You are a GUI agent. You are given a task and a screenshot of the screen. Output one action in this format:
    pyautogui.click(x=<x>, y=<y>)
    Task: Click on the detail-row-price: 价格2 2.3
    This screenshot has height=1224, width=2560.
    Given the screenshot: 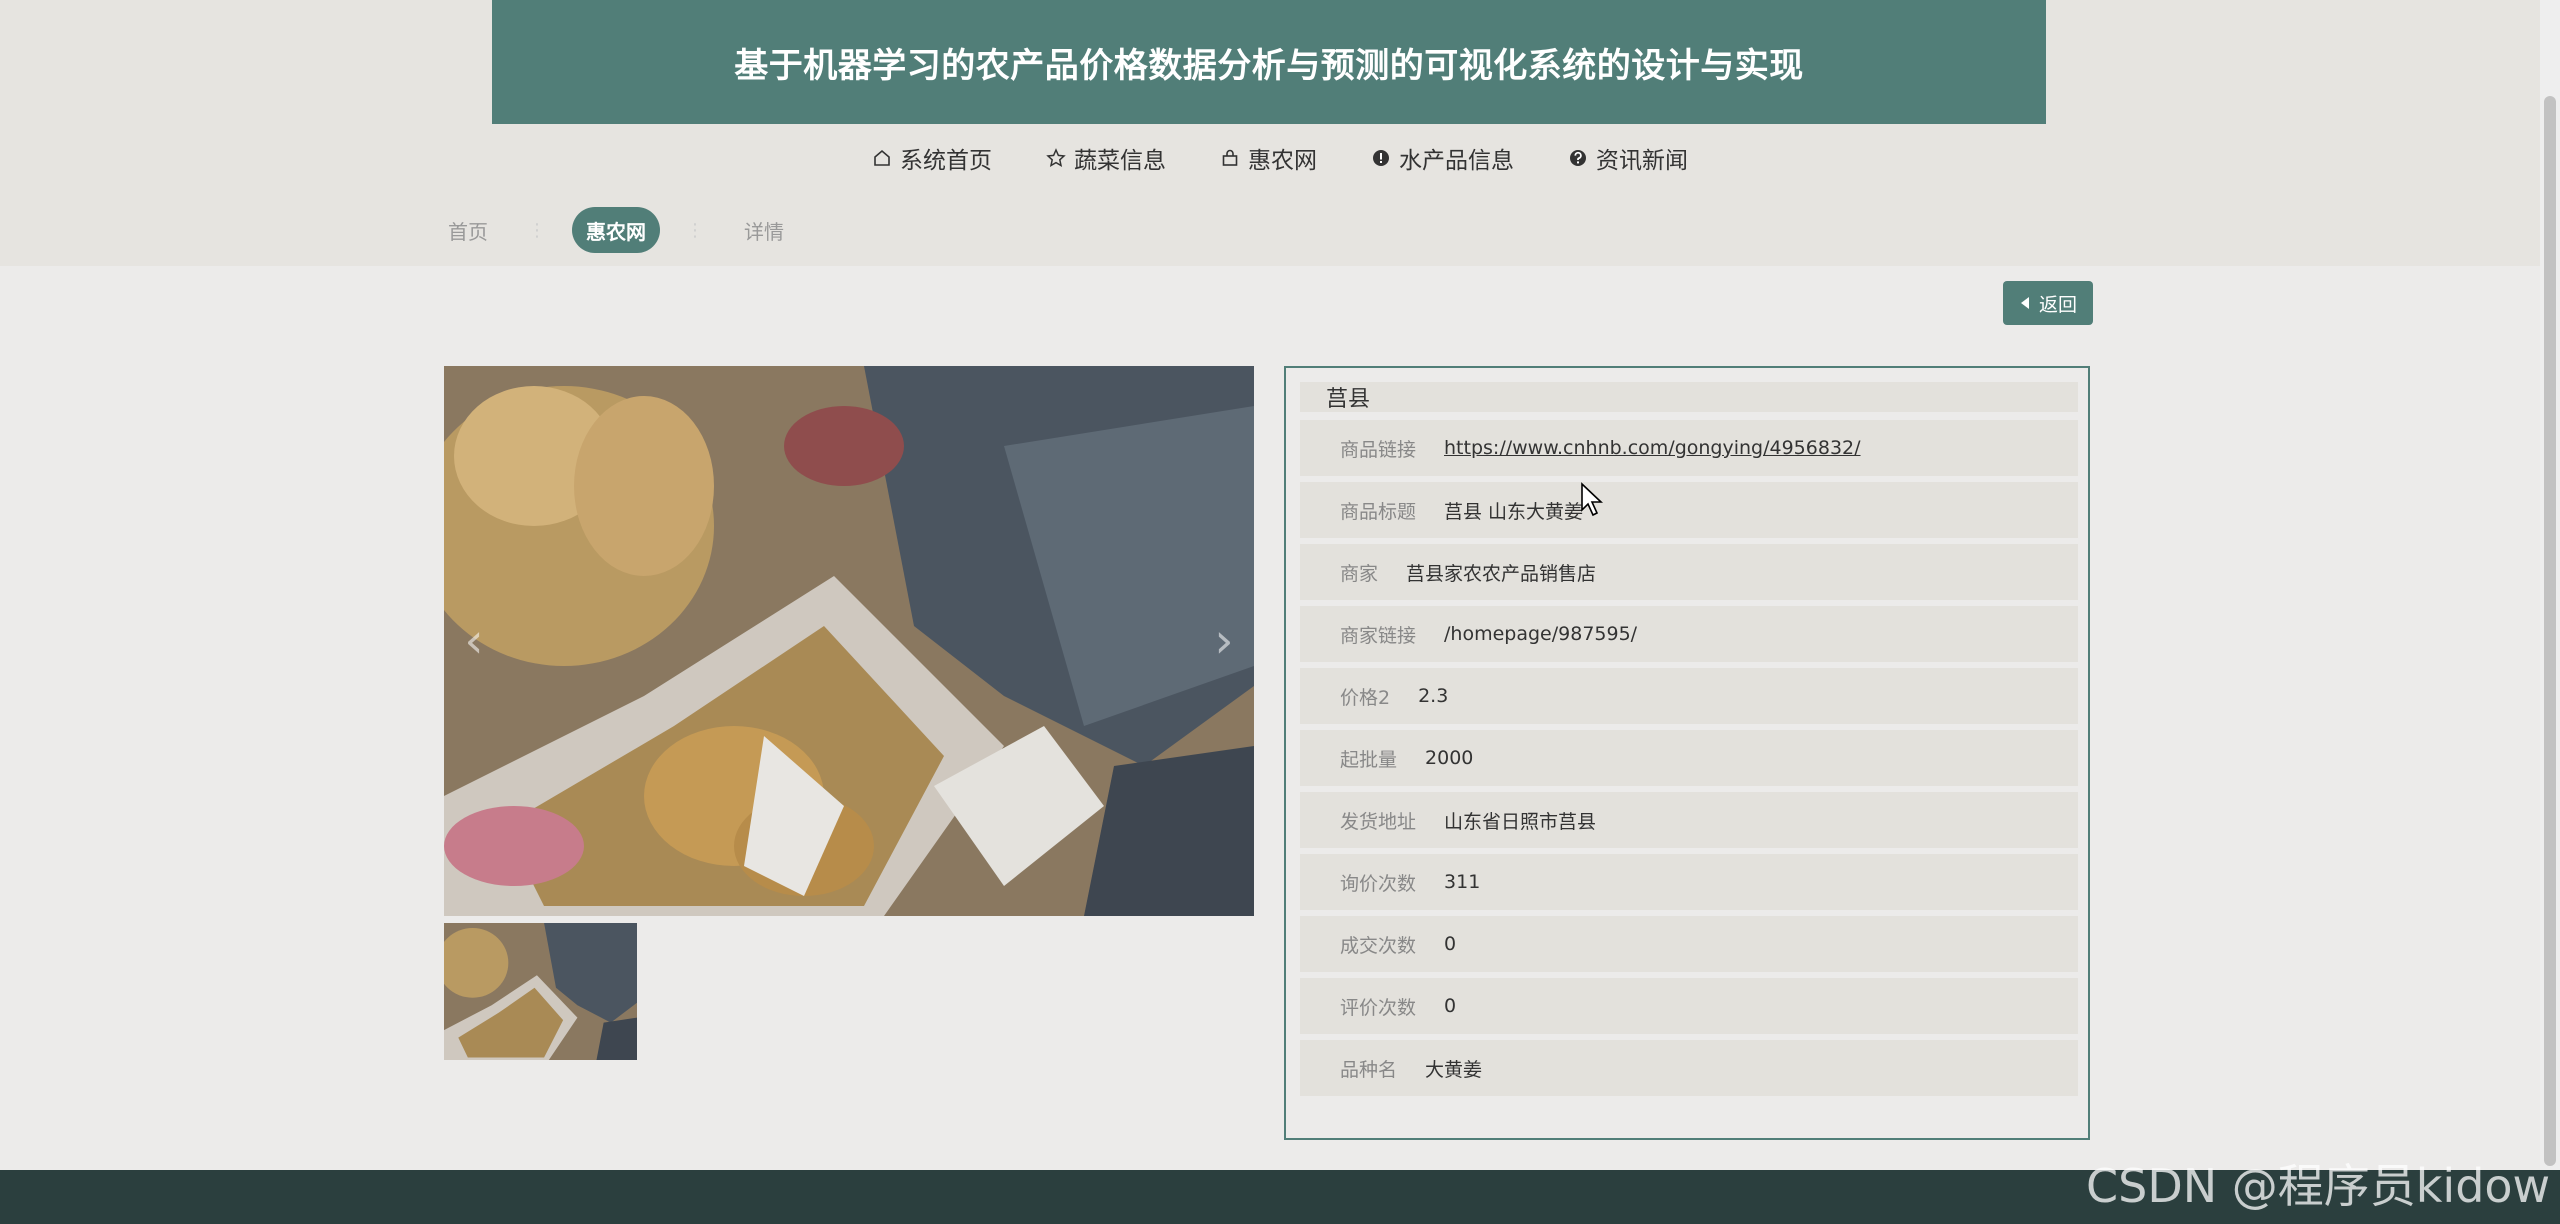 What is the action you would take?
    pyautogui.click(x=1689, y=696)
    